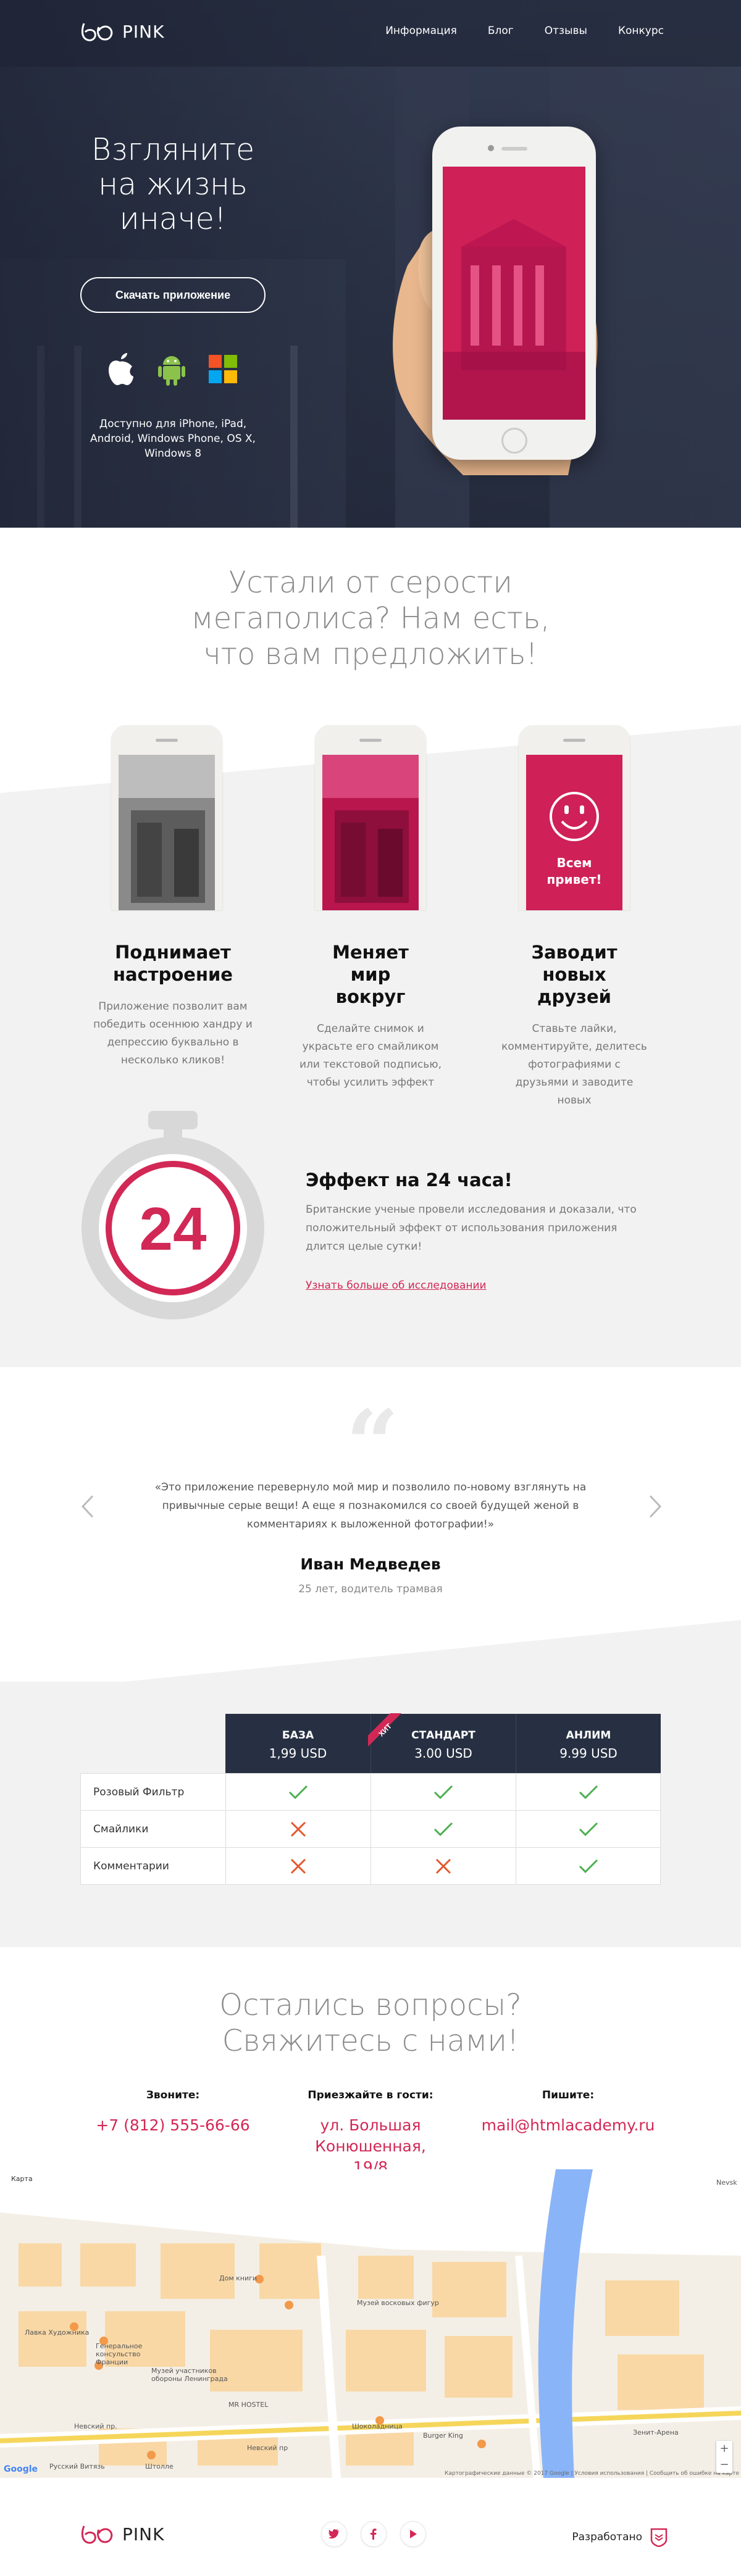 Image resolution: width=741 pixels, height=2576 pixels. What do you see at coordinates (96, 2426) in the screenshot?
I see `map-label: Невский пр.` at bounding box center [96, 2426].